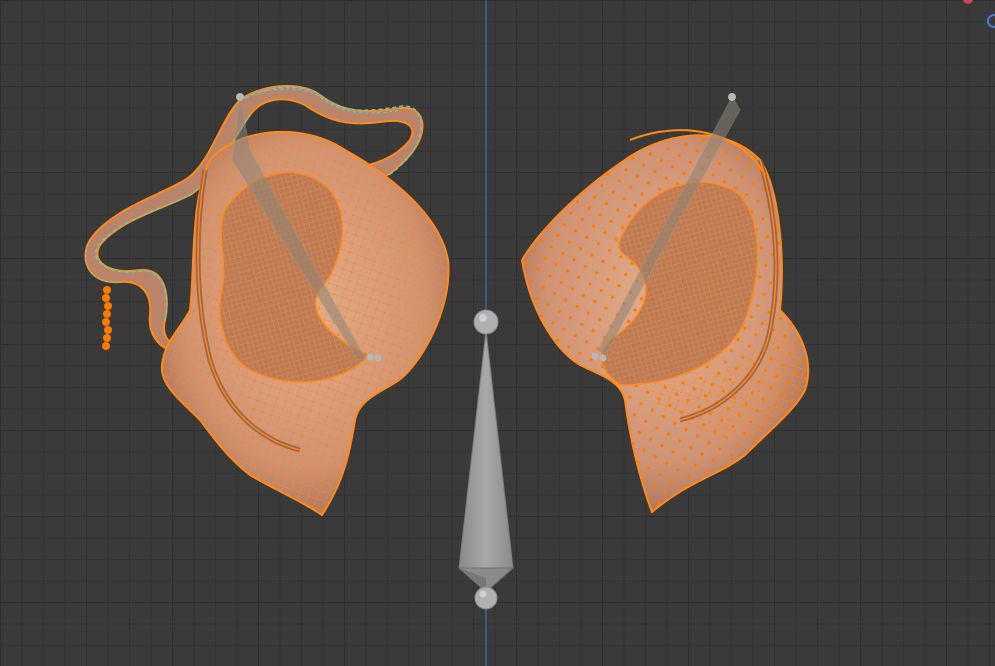 This screenshot has height=666, width=995. Describe the element at coordinates (107, 318) in the screenshot. I see `left-dangle-vertices` at that location.